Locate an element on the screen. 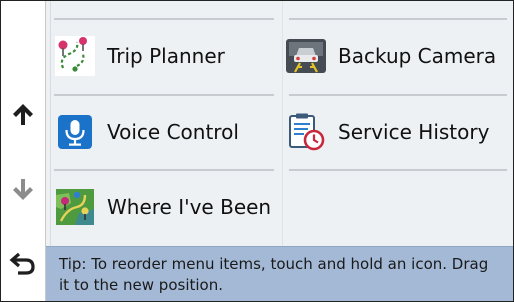 The image size is (514, 302). service-history-icon is located at coordinates (306, 132).